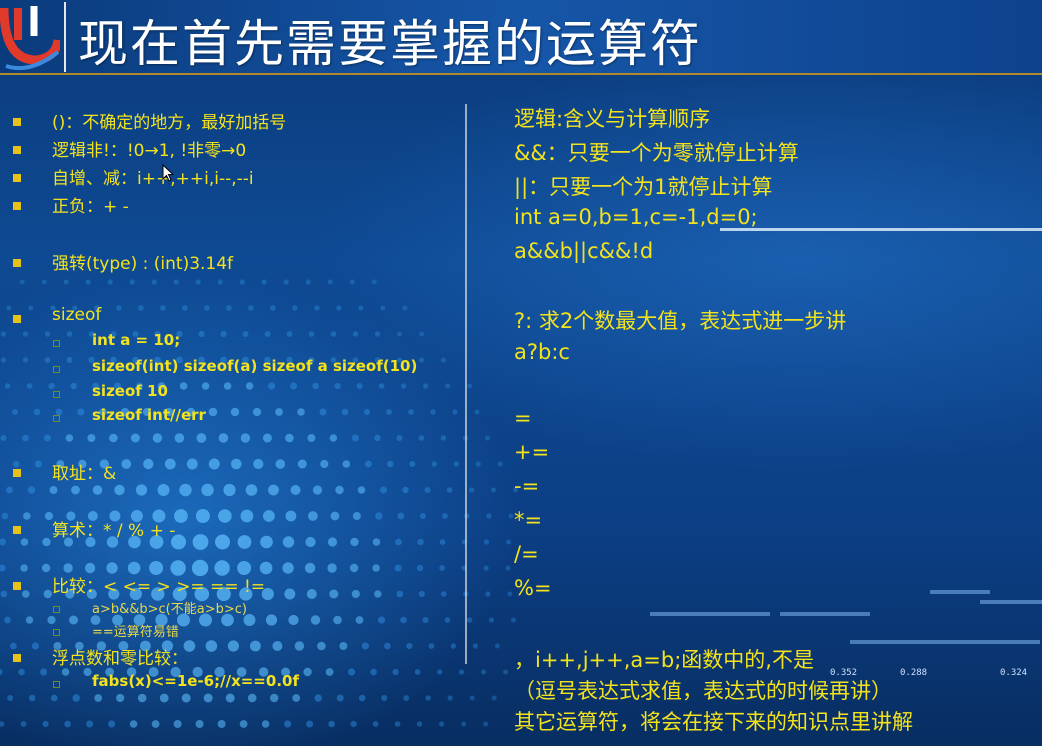 The width and height of the screenshot is (1042, 746). Describe the element at coordinates (656, 153) in the screenshot. I see `and-rule: &&：只要一个为零就停止计算` at that location.